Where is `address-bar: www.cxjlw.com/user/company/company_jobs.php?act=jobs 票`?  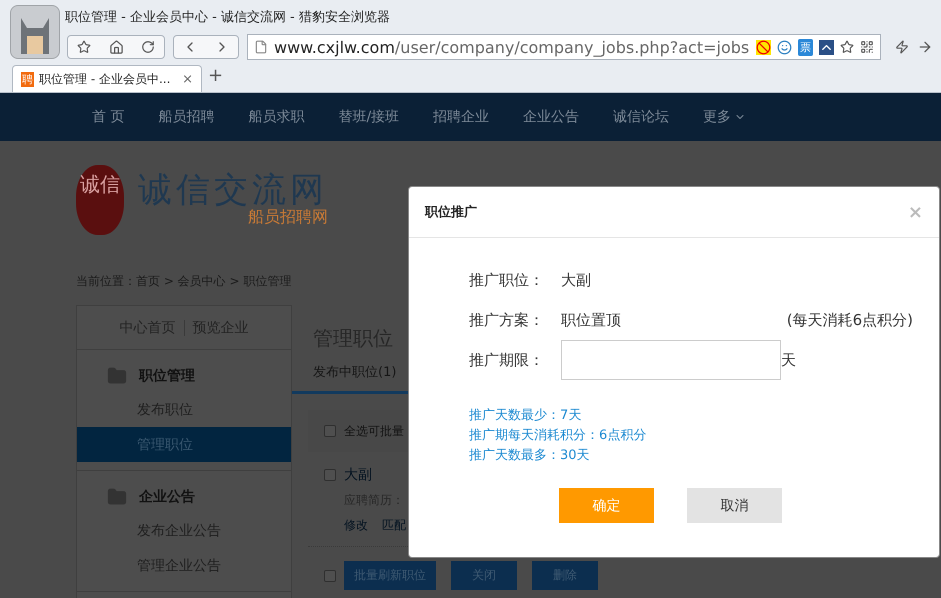 address-bar: www.cxjlw.com/user/company/company_jobs.php?act=jobs 票 is located at coordinates (564, 47).